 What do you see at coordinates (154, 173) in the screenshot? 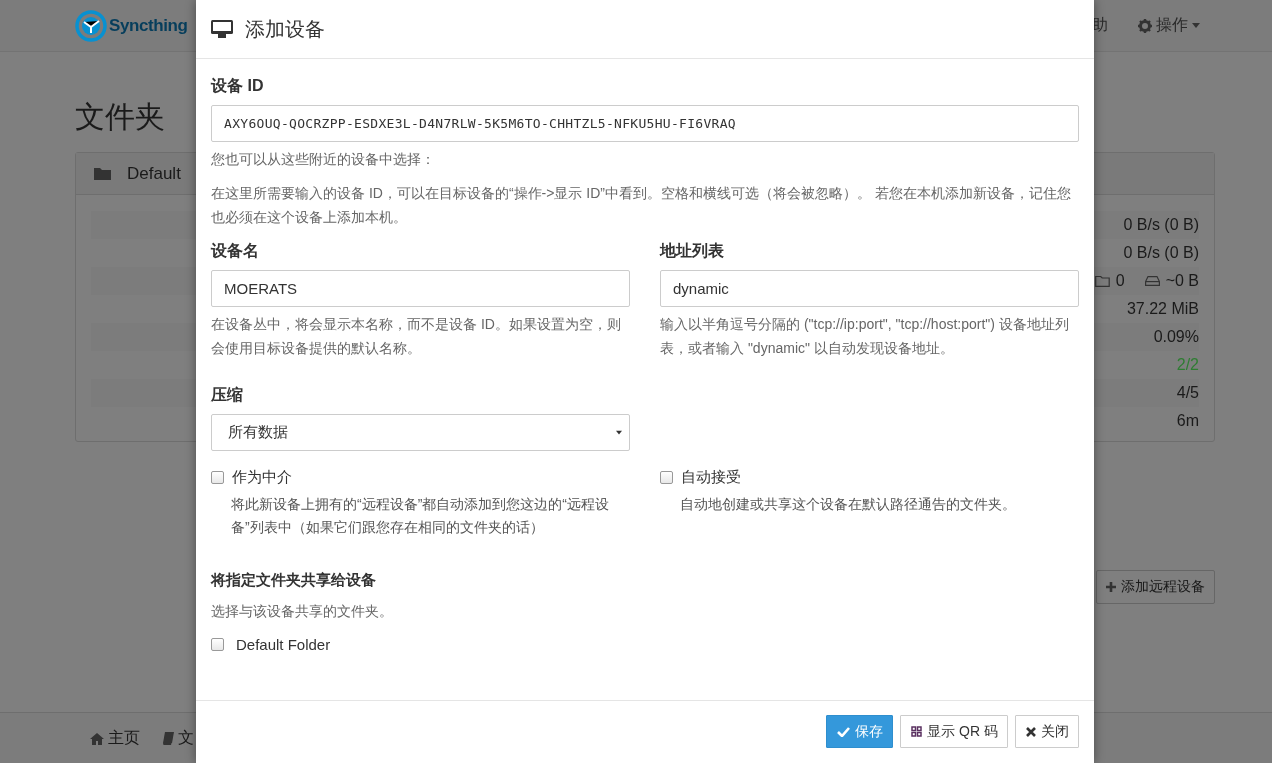
I see `folder-name: Default` at bounding box center [154, 173].